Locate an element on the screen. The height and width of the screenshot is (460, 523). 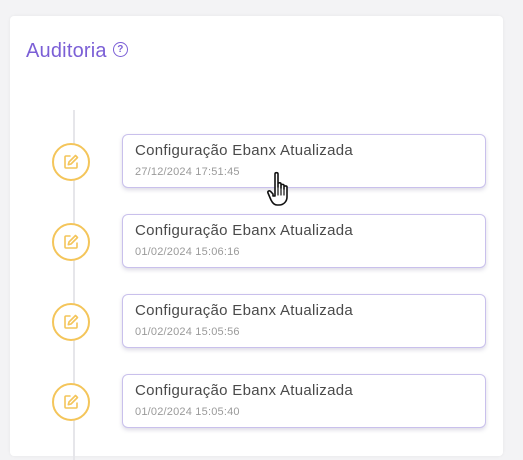
audit-header: Auditoria ? is located at coordinates (77, 51).